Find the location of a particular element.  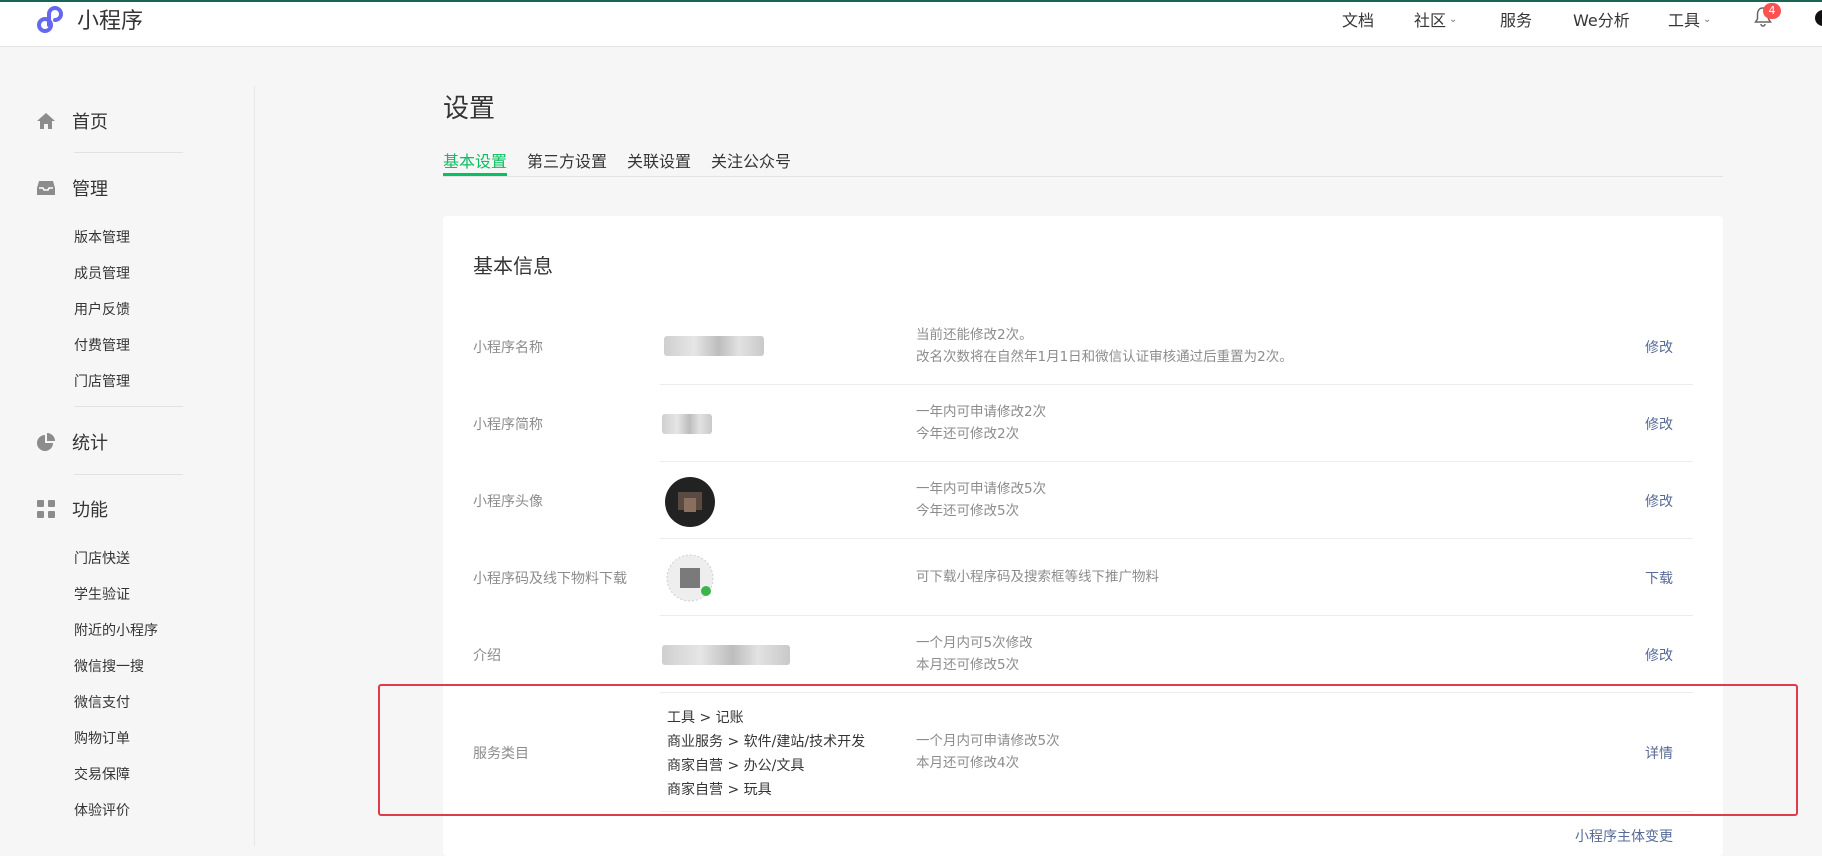

tab-association-settings: 关联设置 is located at coordinates (659, 160).